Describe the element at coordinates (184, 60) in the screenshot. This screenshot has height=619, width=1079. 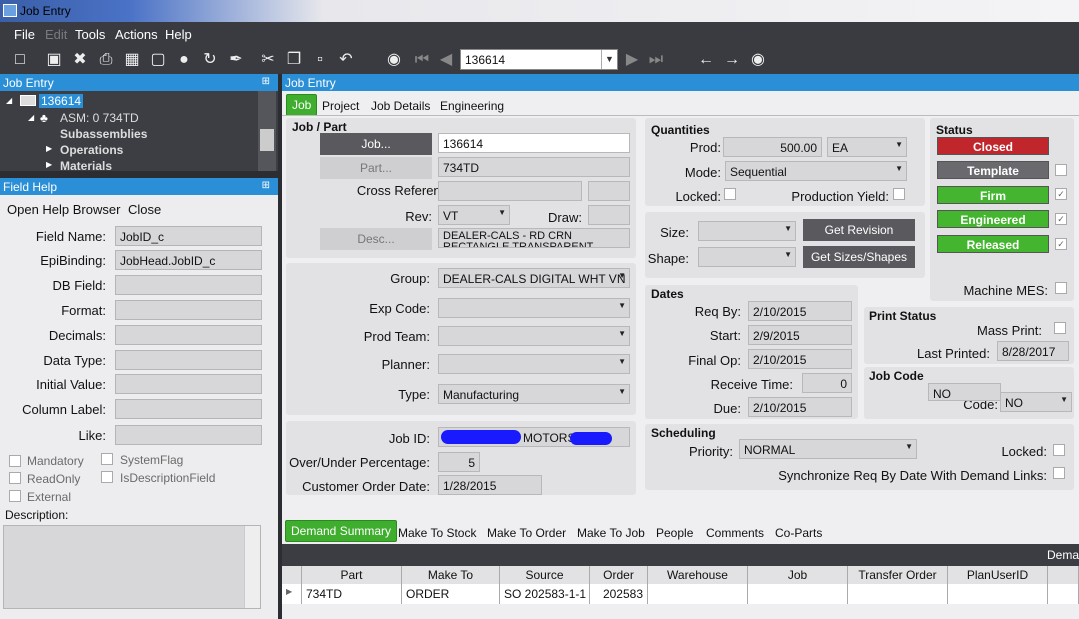
I see `comment-icon: ●` at that location.